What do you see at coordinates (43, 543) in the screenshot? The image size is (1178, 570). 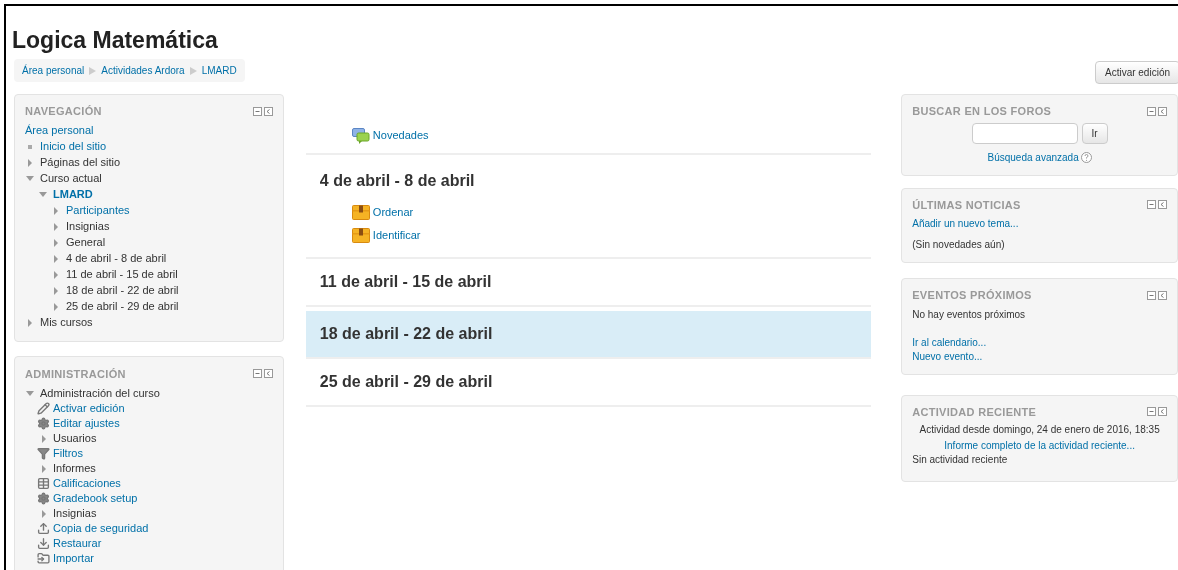 I see `download-icon` at bounding box center [43, 543].